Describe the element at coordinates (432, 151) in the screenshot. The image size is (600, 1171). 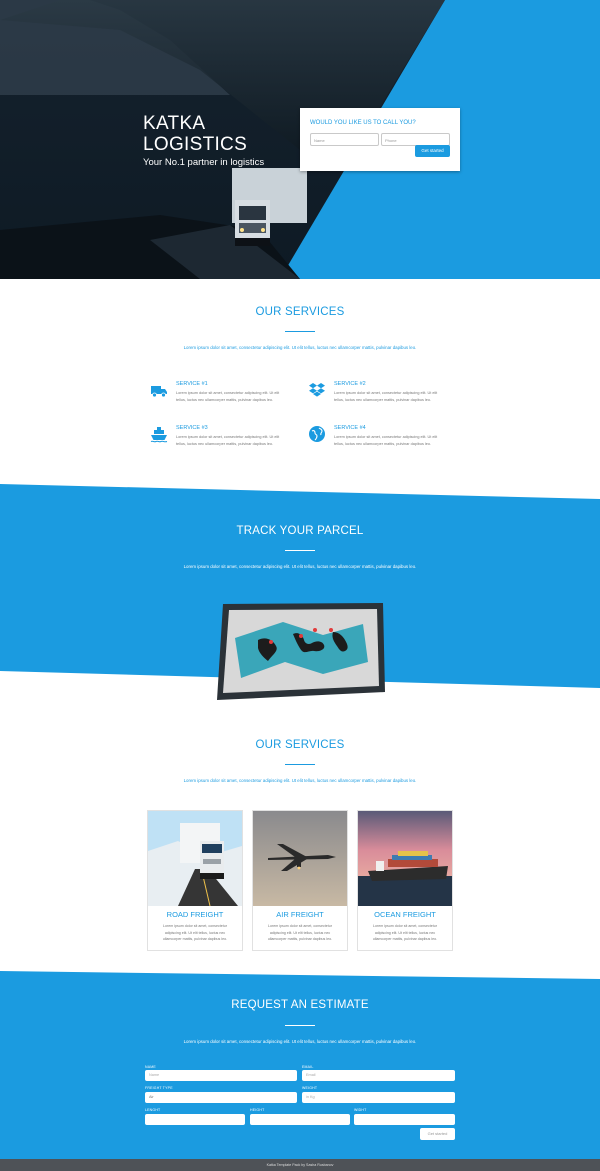
I see `get-started-button: Get started` at that location.